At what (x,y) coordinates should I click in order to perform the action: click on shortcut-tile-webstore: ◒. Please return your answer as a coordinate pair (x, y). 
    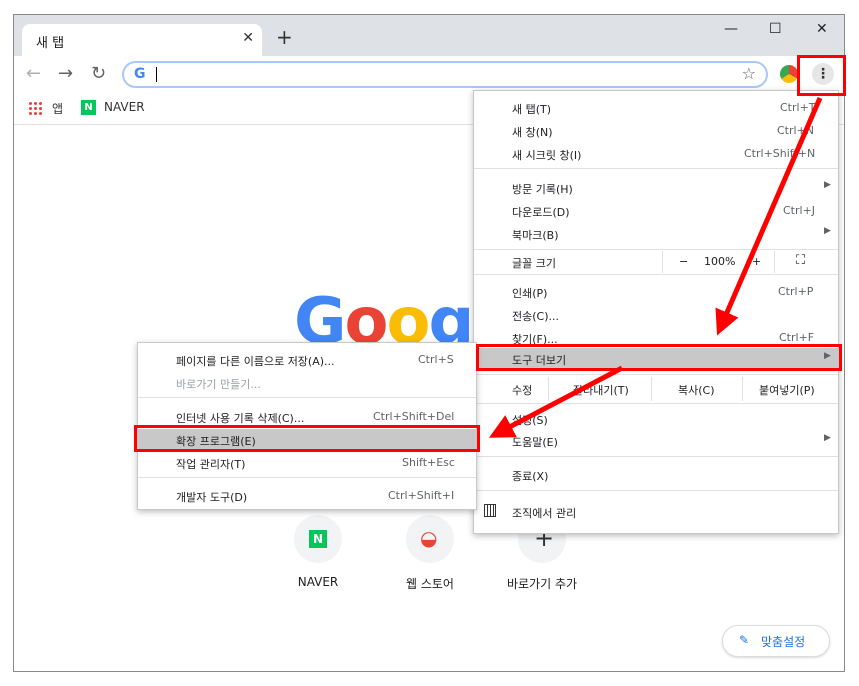
    Looking at the image, I should click on (430, 539).